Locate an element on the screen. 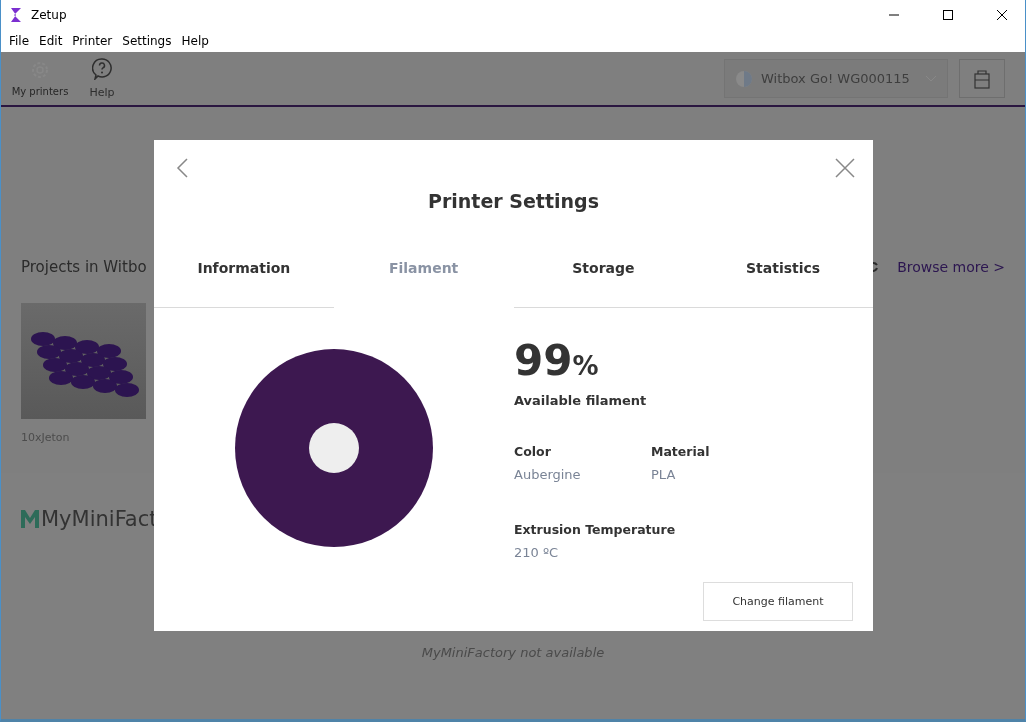  field-label: Extrusion Temperature is located at coordinates (595, 529).